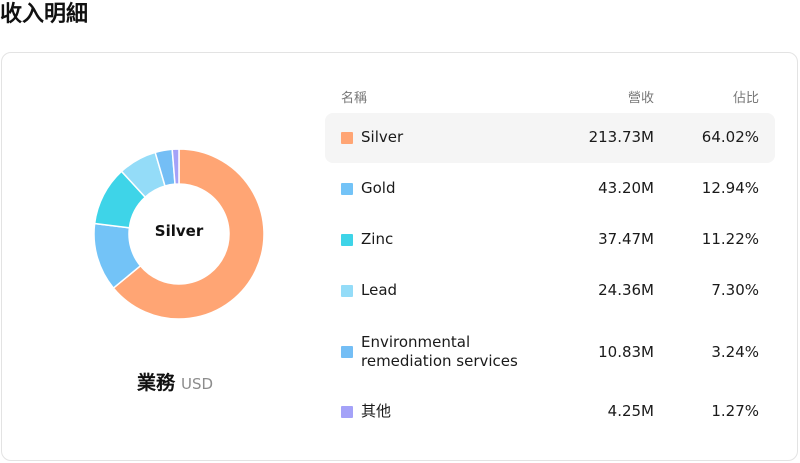 Image resolution: width=800 pixels, height=463 pixels. I want to click on row-revenue: 213.73M, so click(621, 137).